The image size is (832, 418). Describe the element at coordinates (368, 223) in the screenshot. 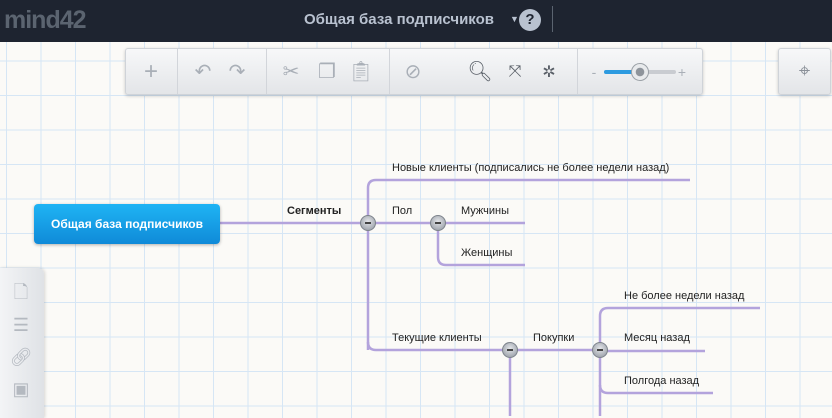

I see `collapse-segments-button` at that location.